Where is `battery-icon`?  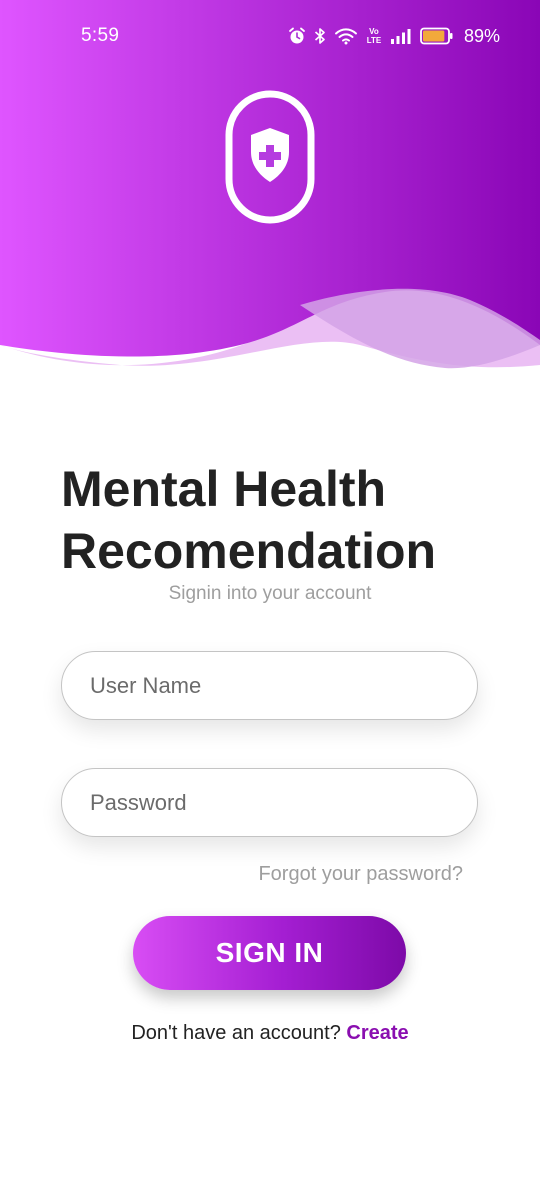
battery-icon is located at coordinates (437, 36).